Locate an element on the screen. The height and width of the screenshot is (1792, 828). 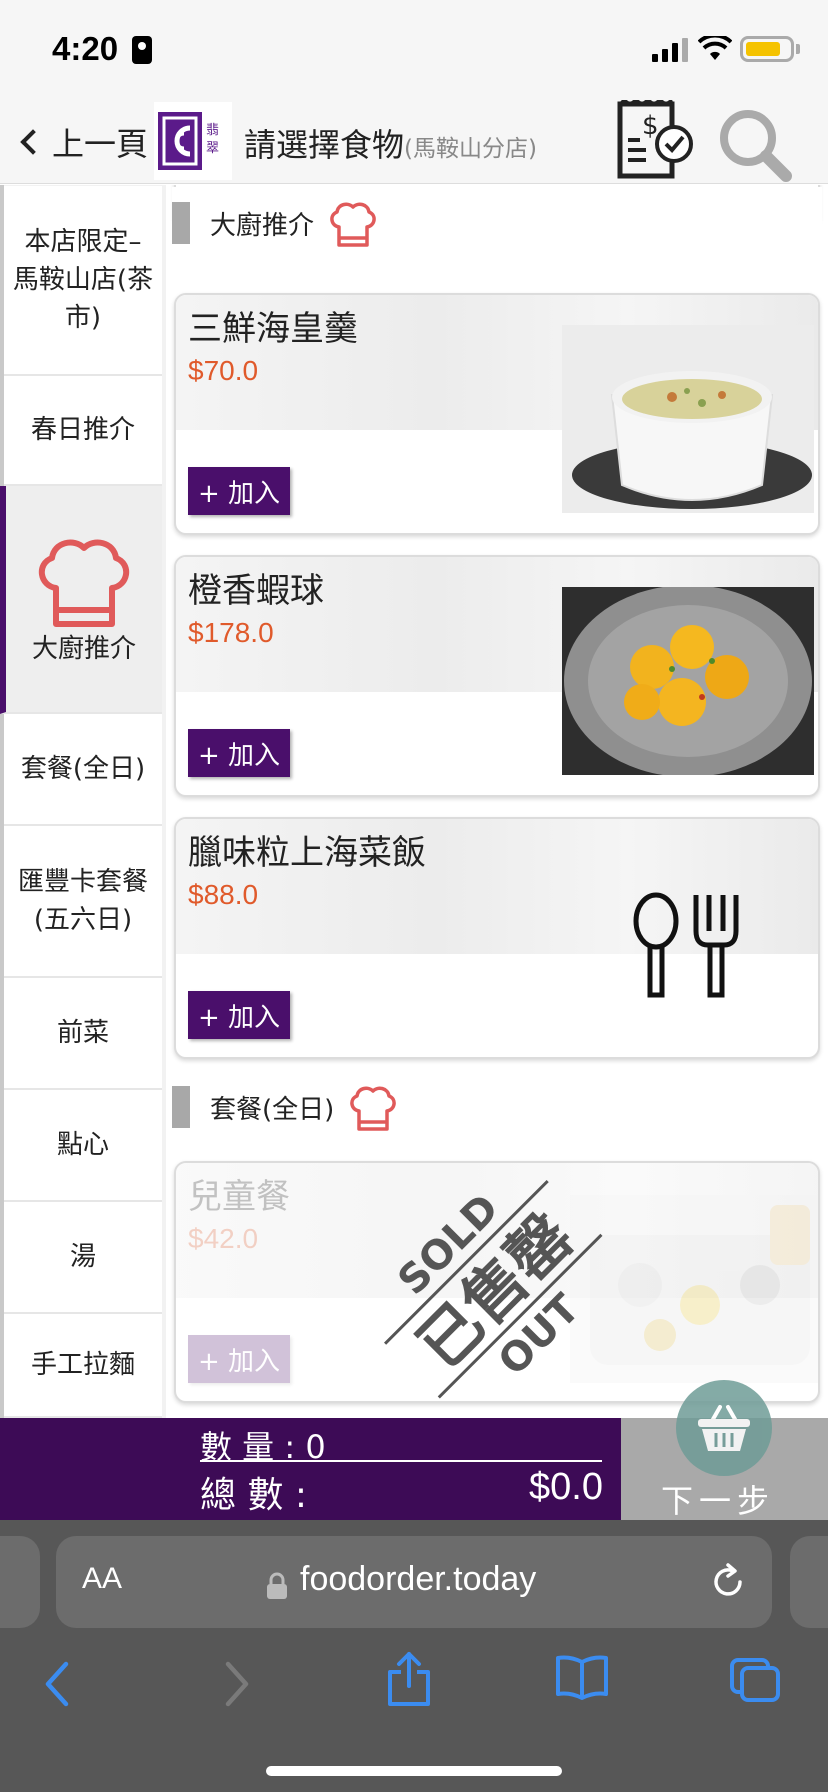
spoon-fork-icon is located at coordinates (686, 945).